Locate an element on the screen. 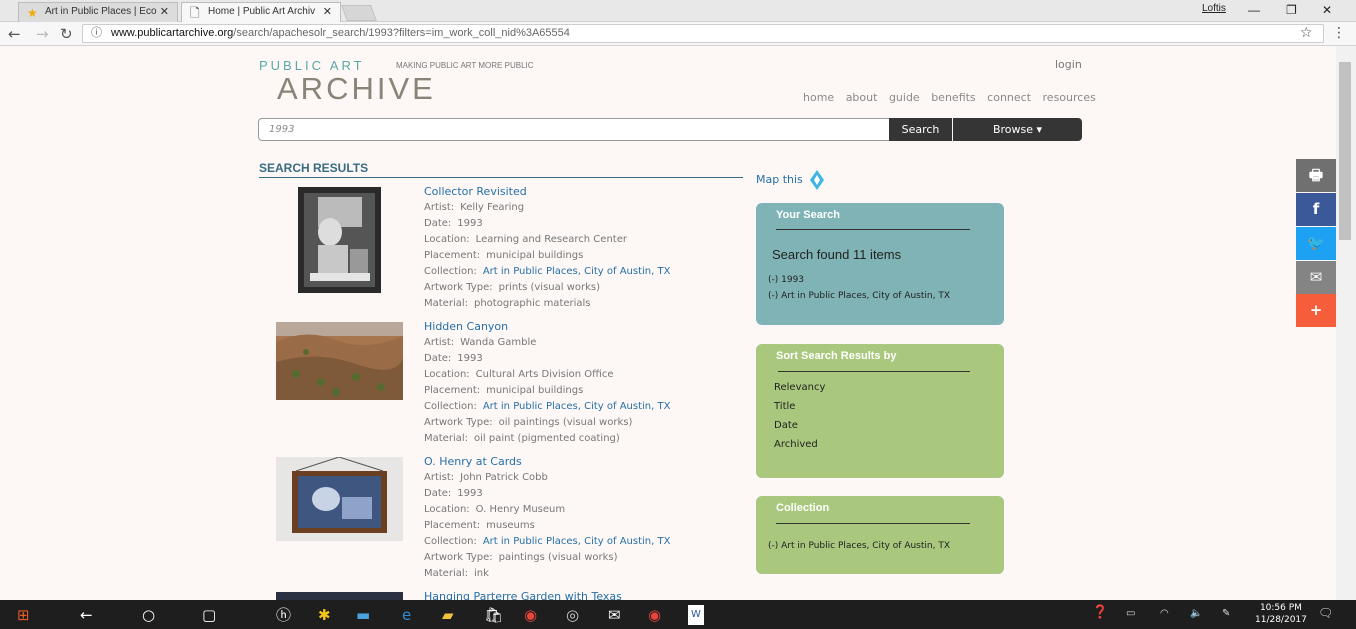 The width and height of the screenshot is (1356, 629). pen-icon: ✎ is located at coordinates (1226, 613).